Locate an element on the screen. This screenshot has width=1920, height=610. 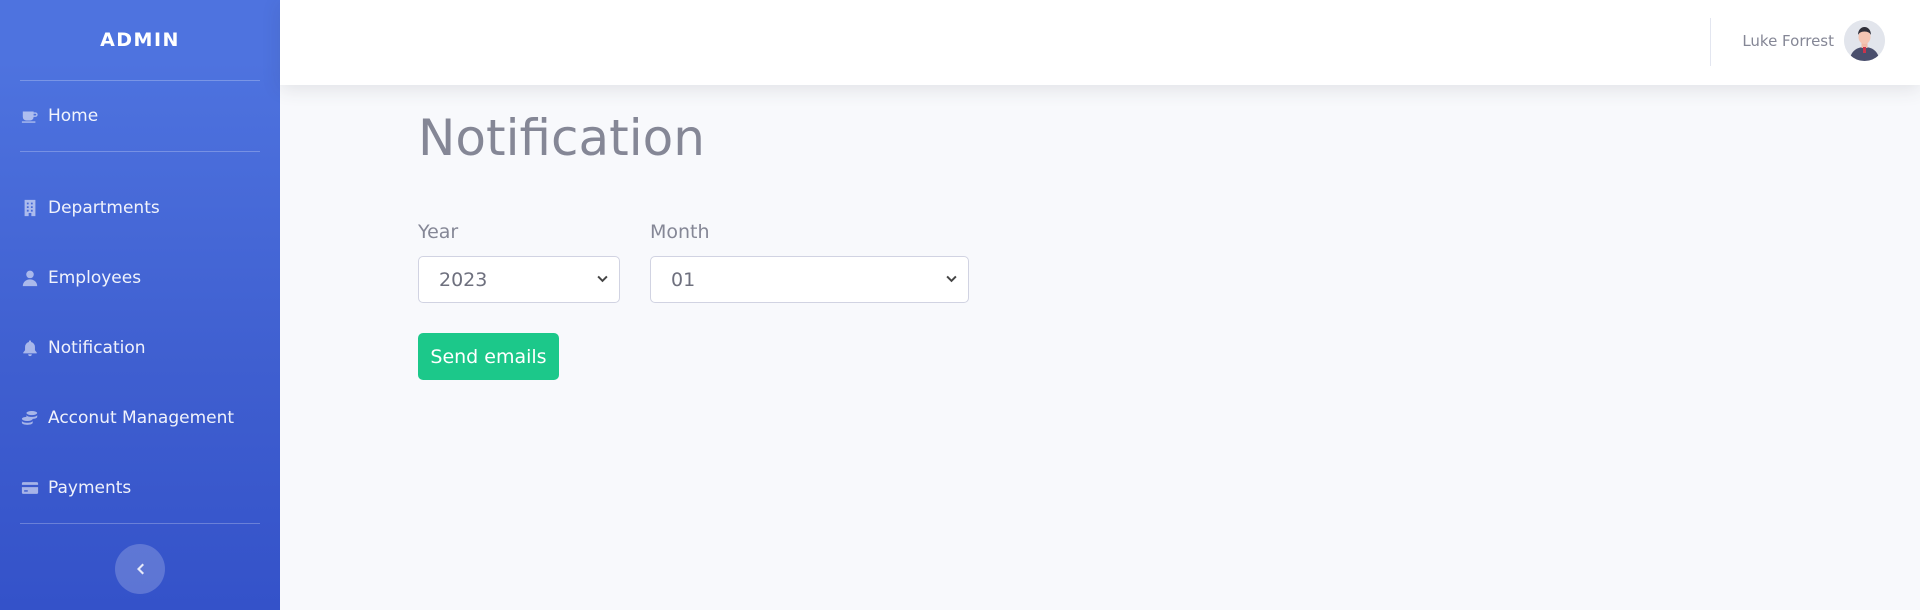
sidebar-item-payments: Payments is located at coordinates (140, 488).